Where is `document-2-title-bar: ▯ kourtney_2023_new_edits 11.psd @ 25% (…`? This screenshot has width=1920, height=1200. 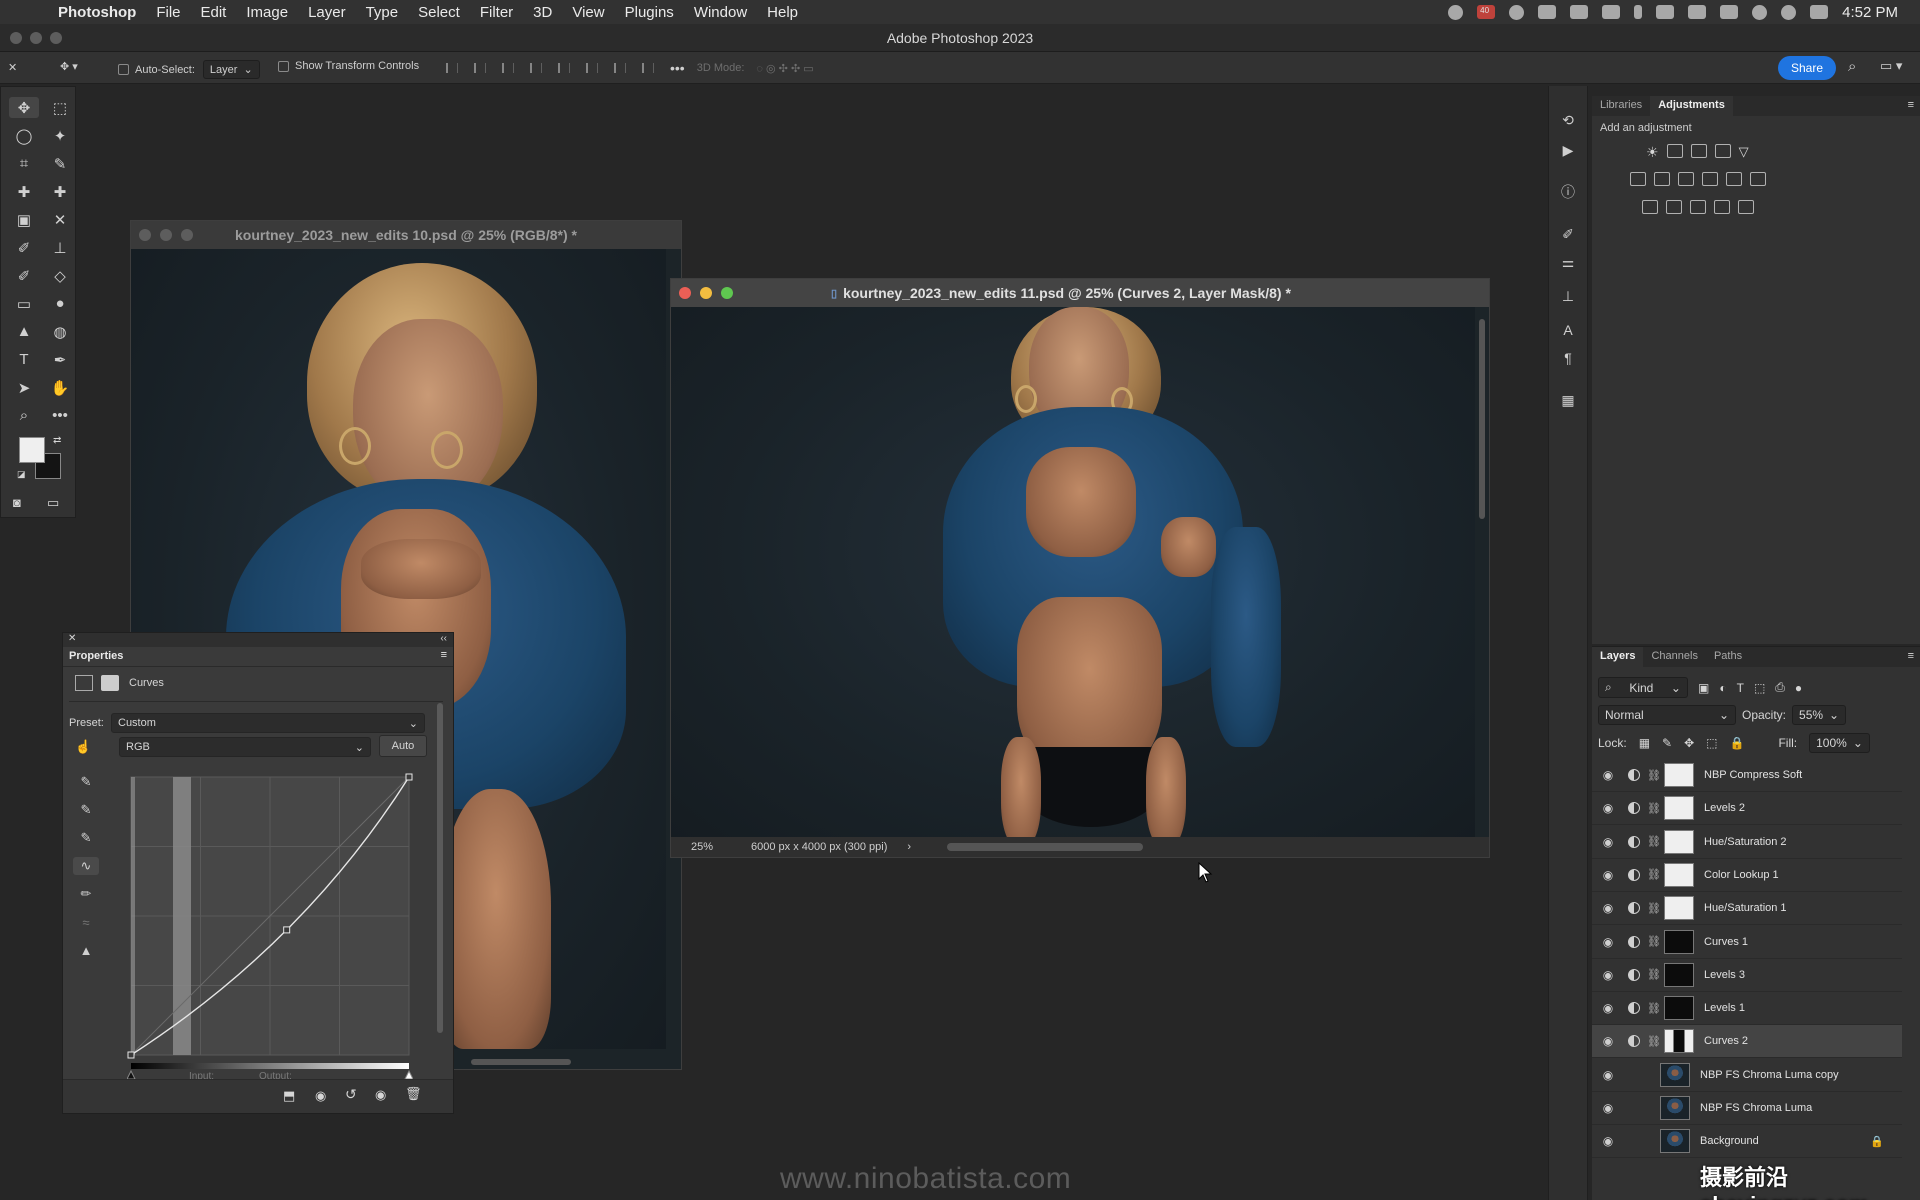
document-2-title-bar: ▯ kourtney_2023_new_edits 11.psd @ 25% (… is located at coordinates (1080, 293).